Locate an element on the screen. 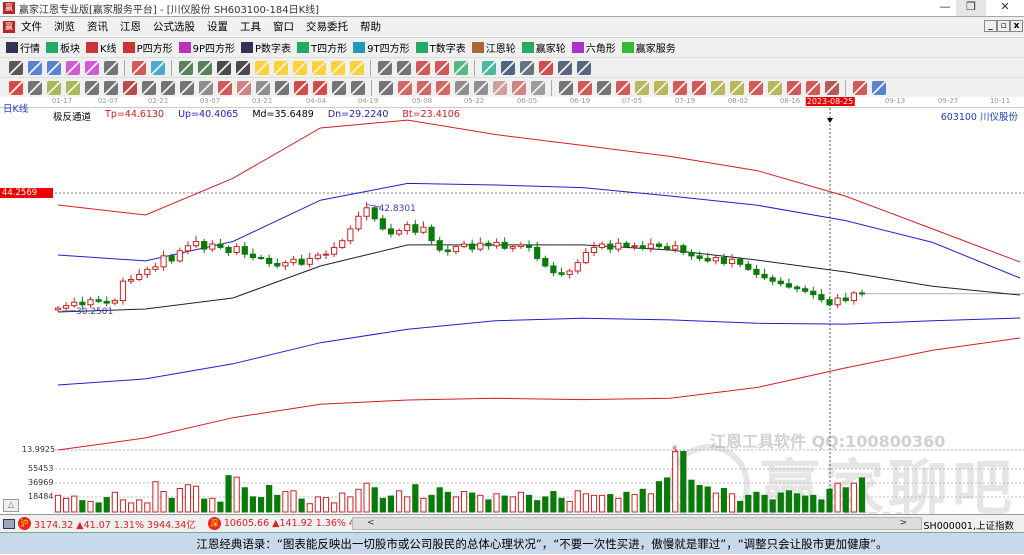 Image resolution: width=1024 pixels, height=555 pixels. toolbar3-tool-9-icon is located at coordinates (187, 88).